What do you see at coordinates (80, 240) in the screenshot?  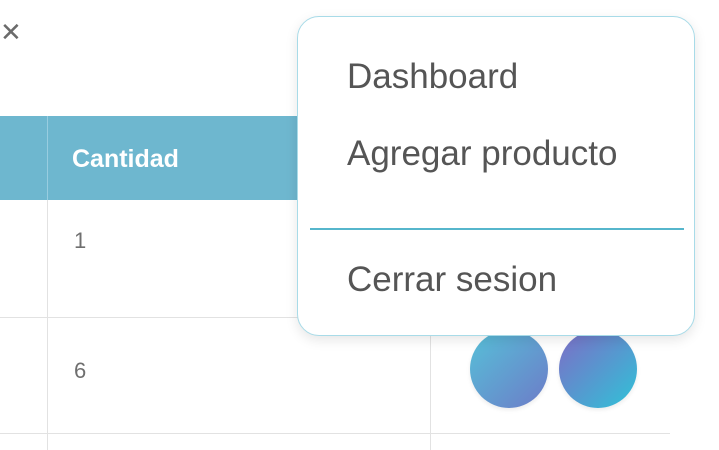 I see `cell-cantidad: 1` at bounding box center [80, 240].